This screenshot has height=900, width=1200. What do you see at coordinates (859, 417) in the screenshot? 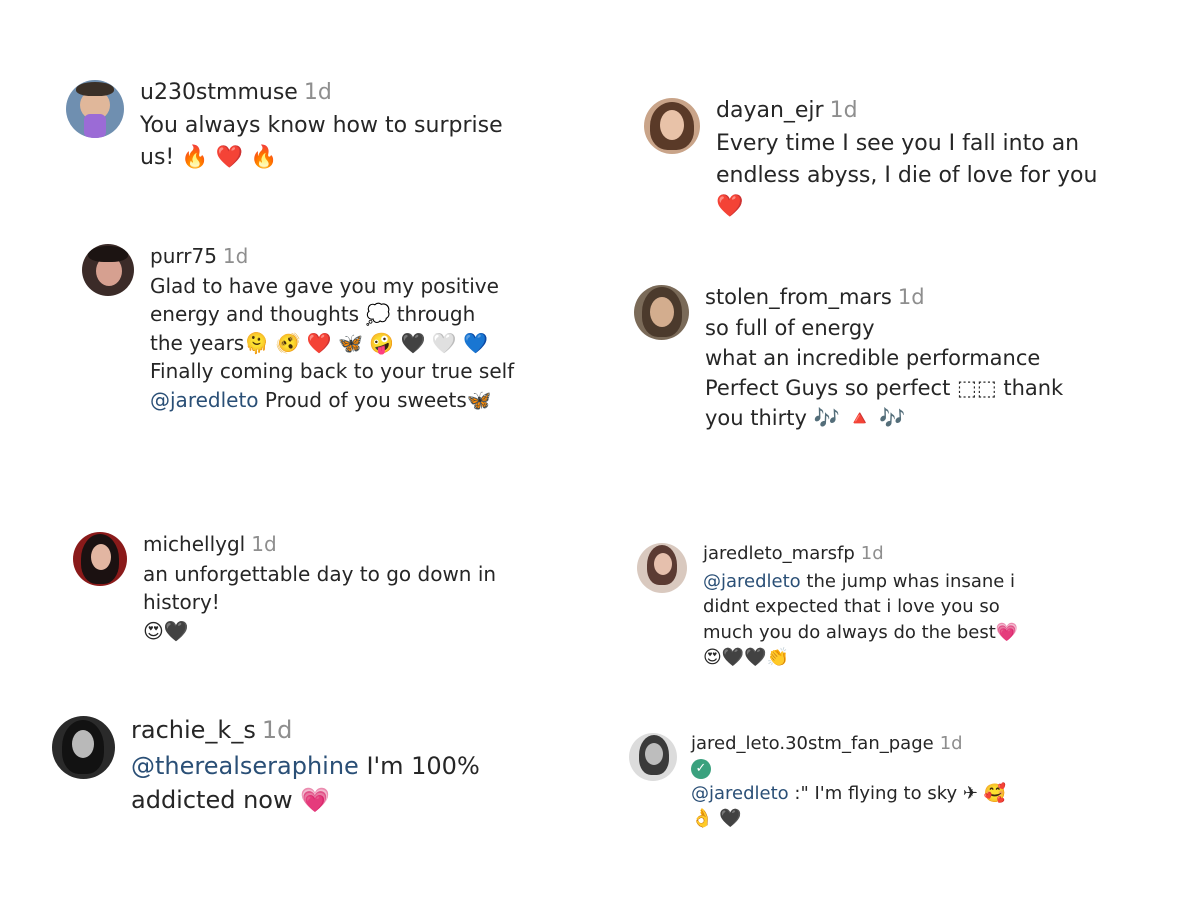
I see `music-notes-emoji-icon: 🎶 🔺 🎶` at bounding box center [859, 417].